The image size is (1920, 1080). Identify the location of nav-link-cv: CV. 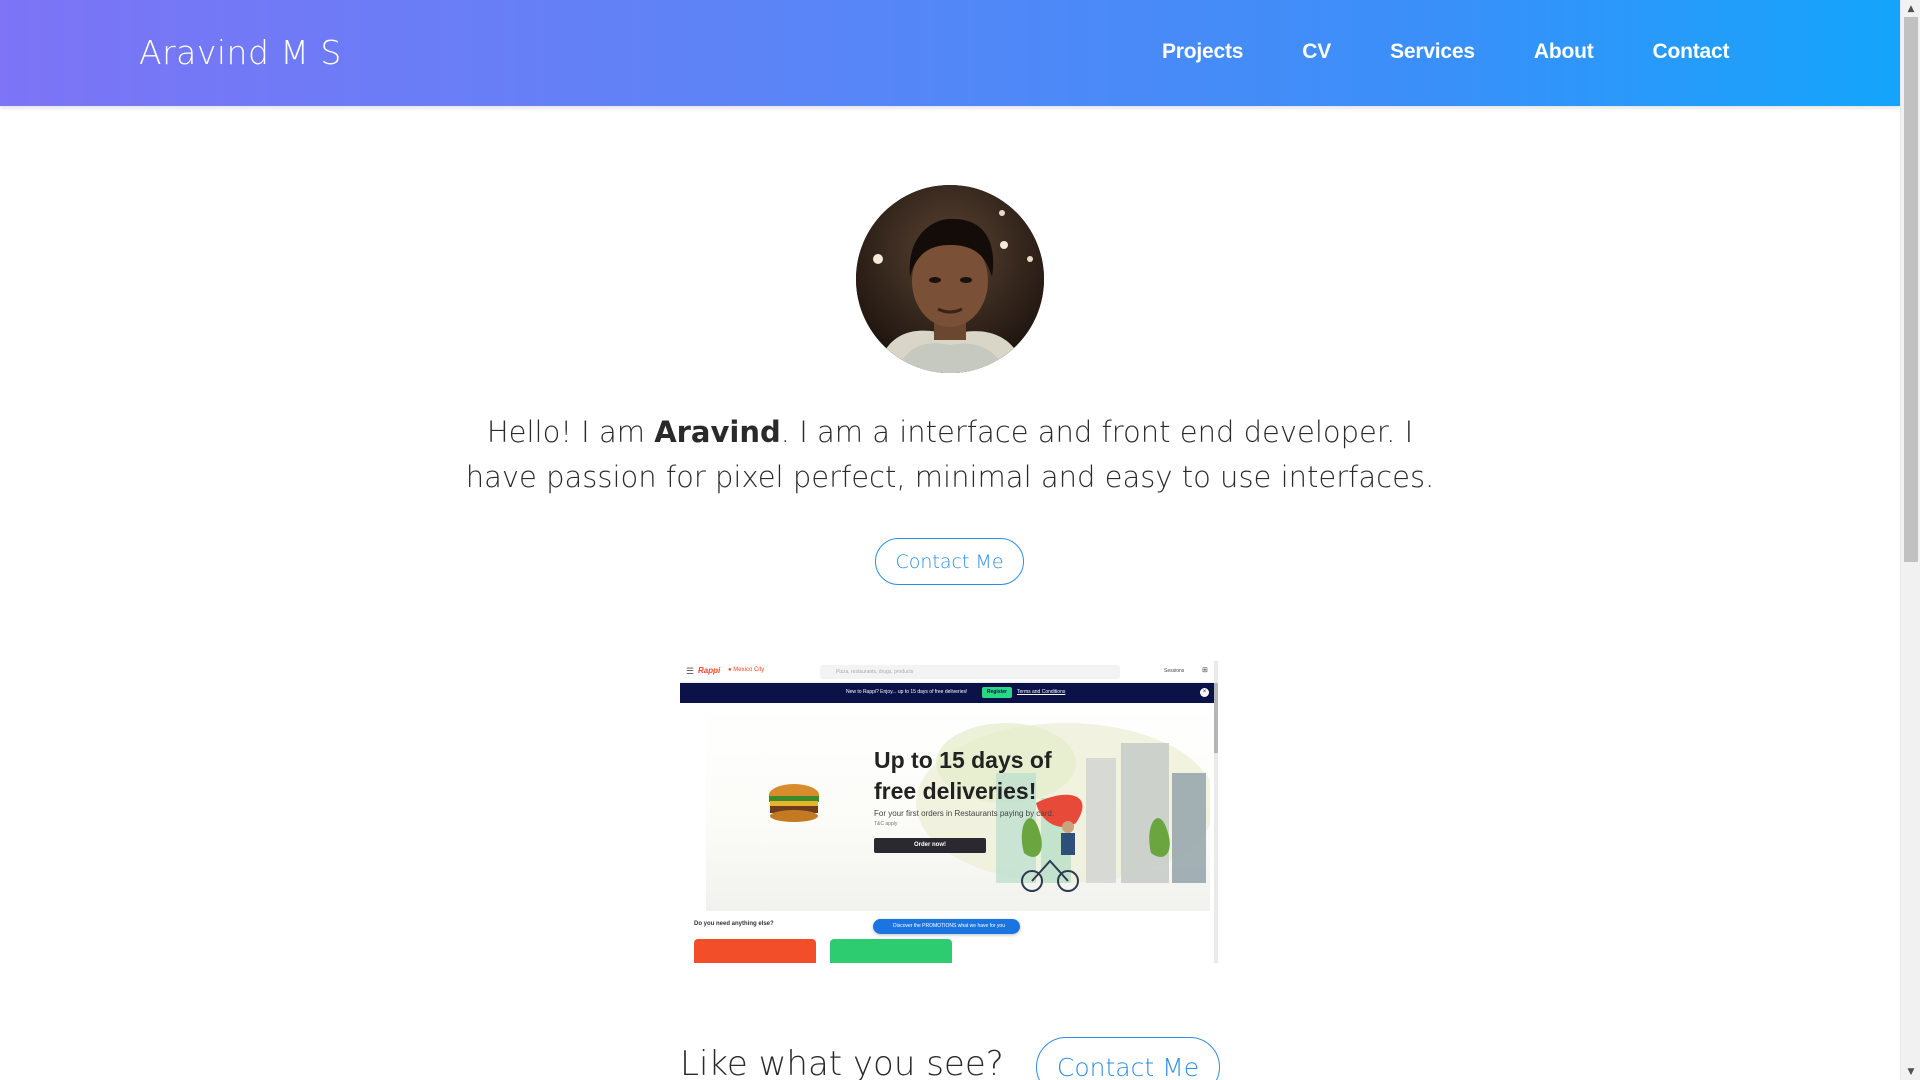
(1316, 52).